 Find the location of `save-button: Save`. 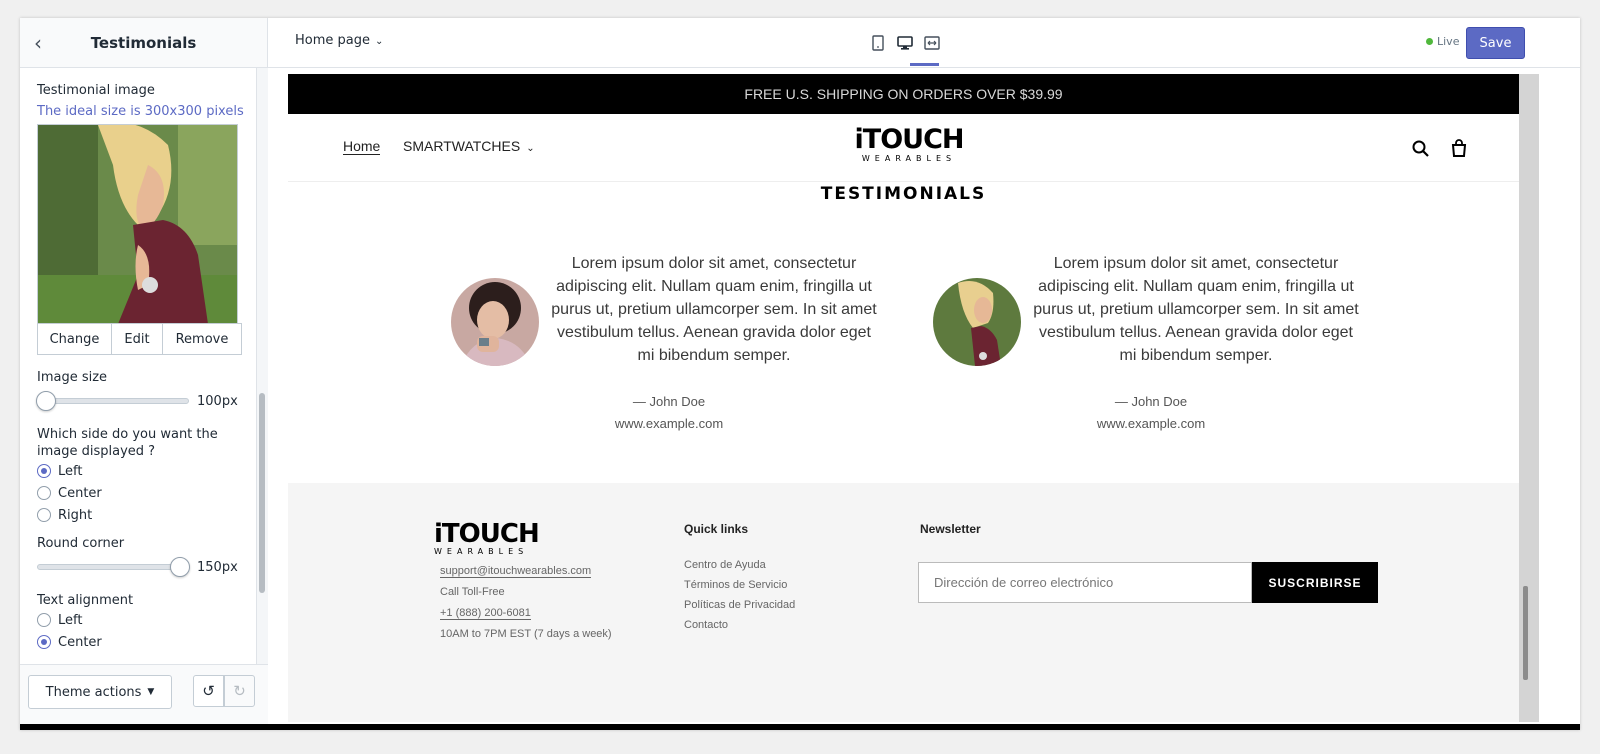

save-button: Save is located at coordinates (1495, 43).